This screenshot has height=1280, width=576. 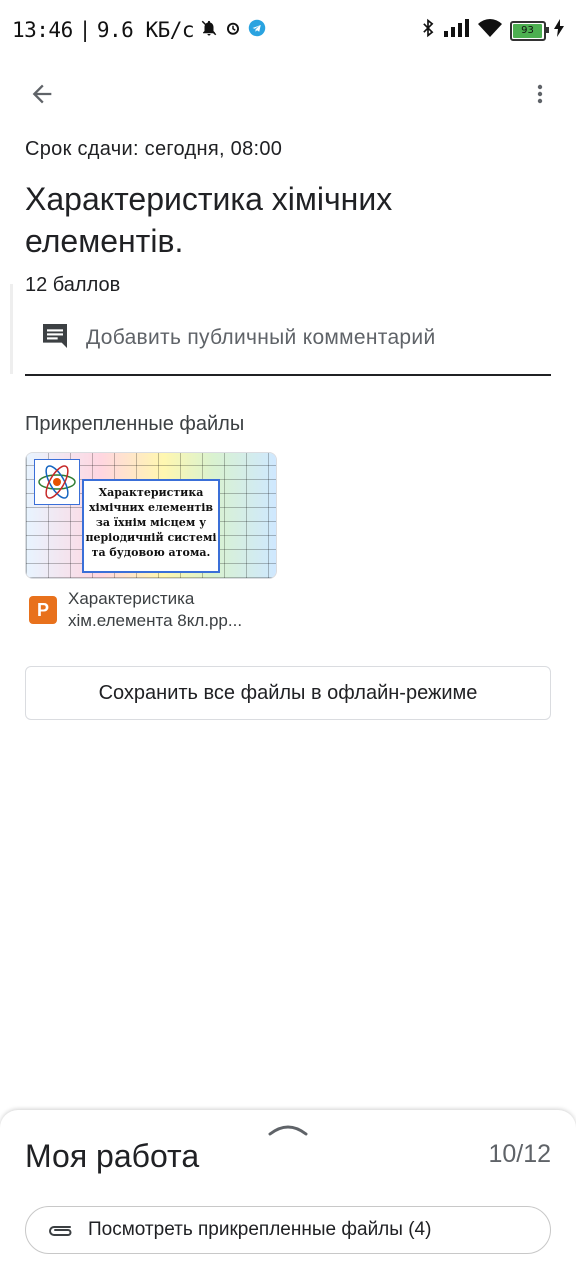 I want to click on bell-off-icon, so click(x=209, y=30).